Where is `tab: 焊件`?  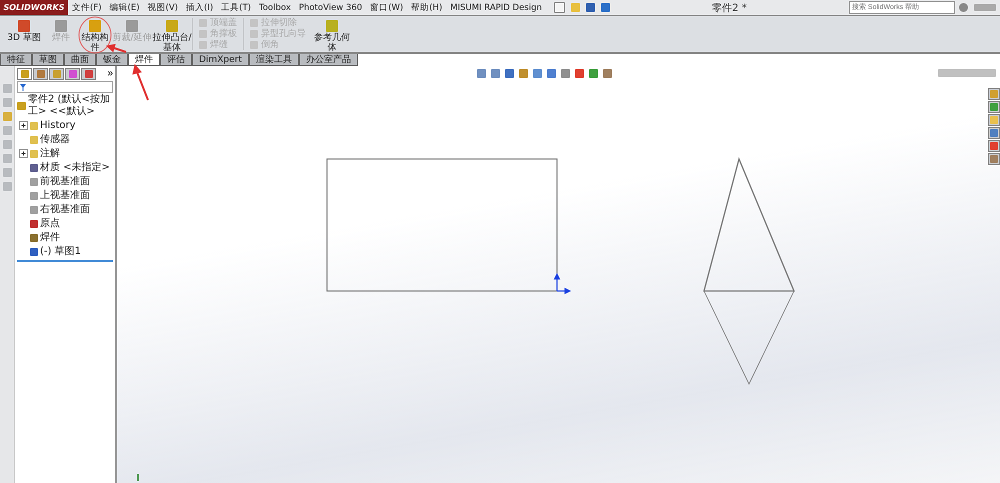
tab: 焊件 is located at coordinates (144, 60).